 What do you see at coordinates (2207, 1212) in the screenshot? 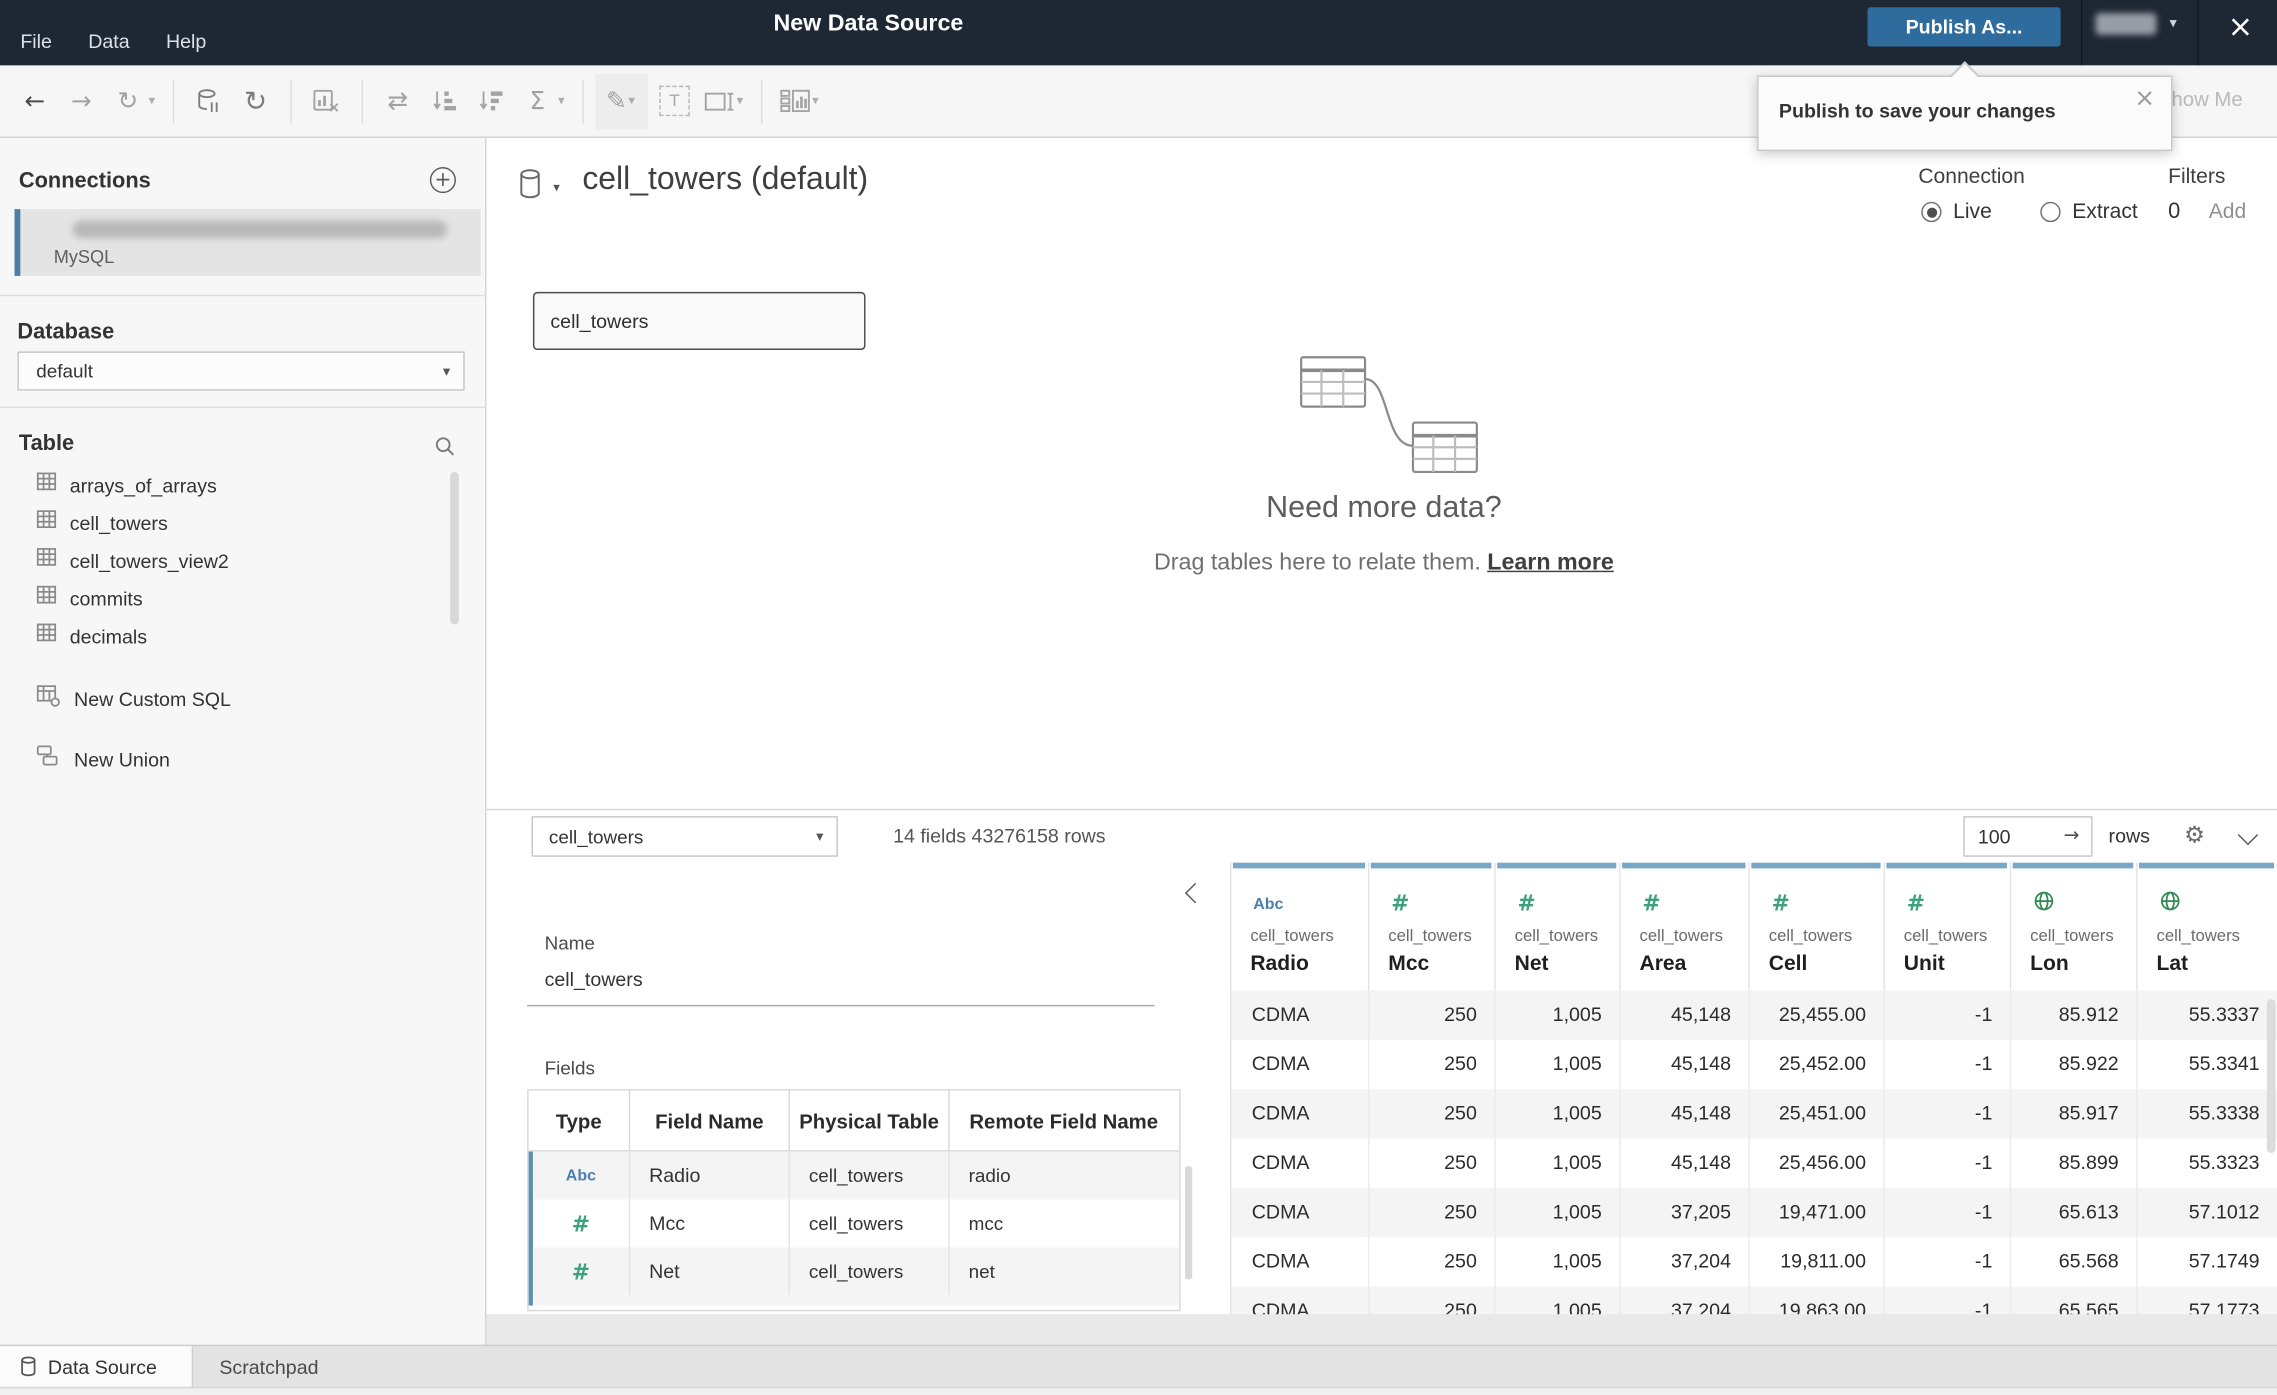
I see `grid-cell: 57.1012` at bounding box center [2207, 1212].